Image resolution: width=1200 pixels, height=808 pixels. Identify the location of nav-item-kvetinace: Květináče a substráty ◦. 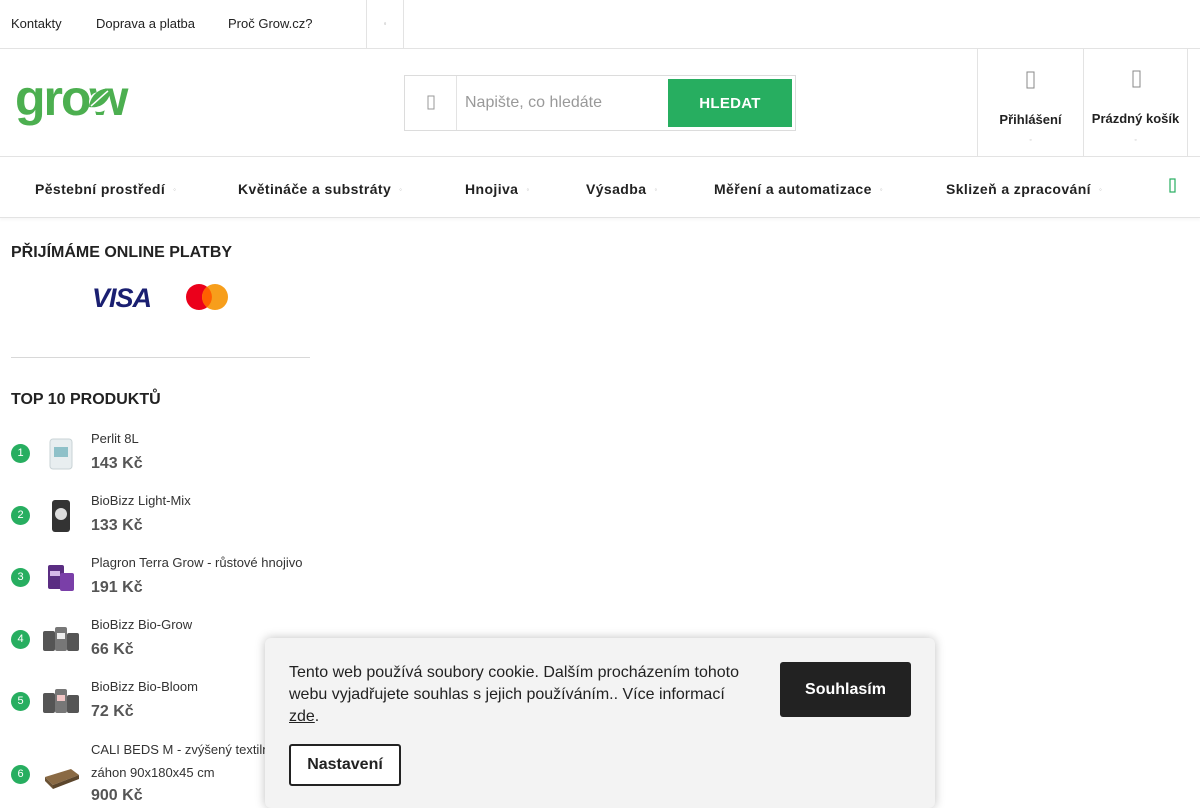
(320, 189).